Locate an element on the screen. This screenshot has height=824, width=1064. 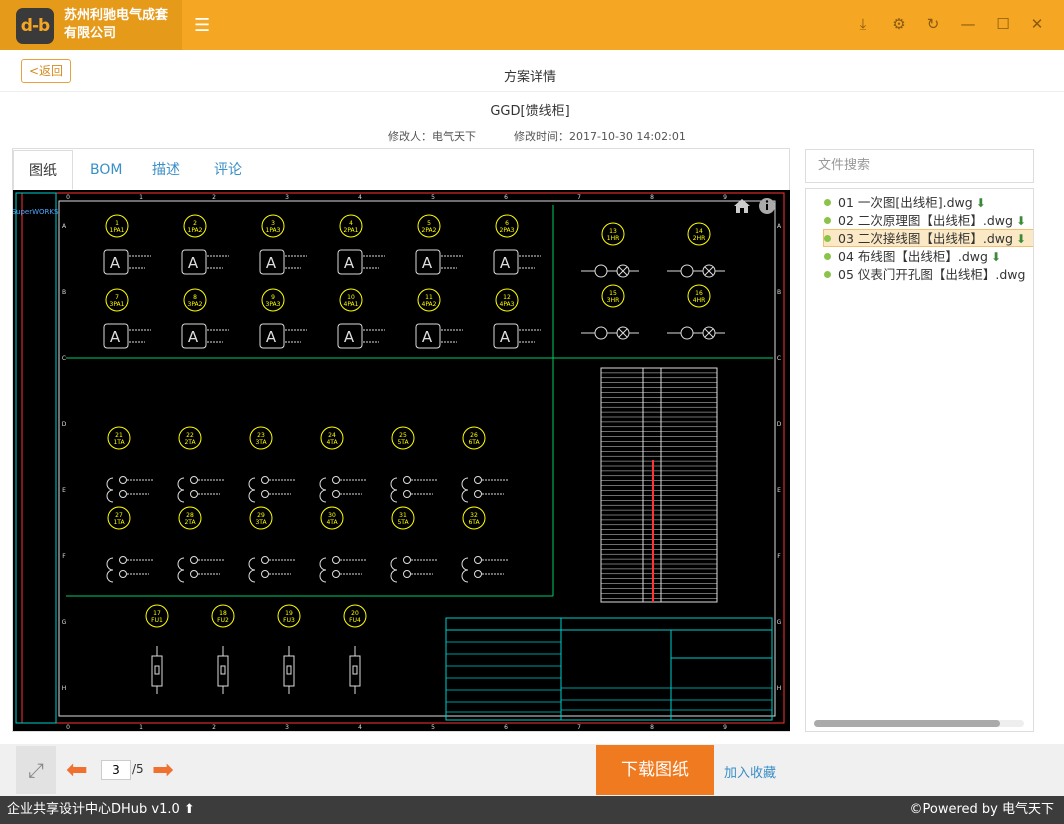
meter-label: 1PA1 is located at coordinates (117, 230).